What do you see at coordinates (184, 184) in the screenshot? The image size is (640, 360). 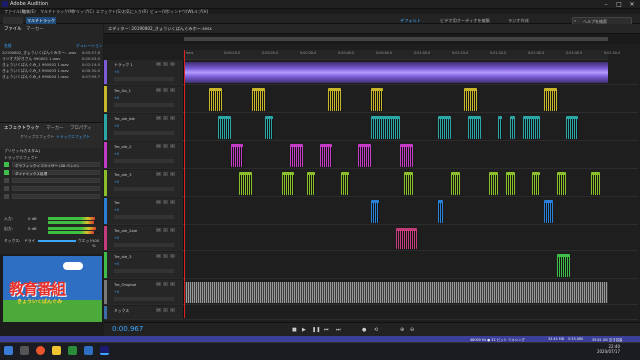 I see `playhead` at bounding box center [184, 184].